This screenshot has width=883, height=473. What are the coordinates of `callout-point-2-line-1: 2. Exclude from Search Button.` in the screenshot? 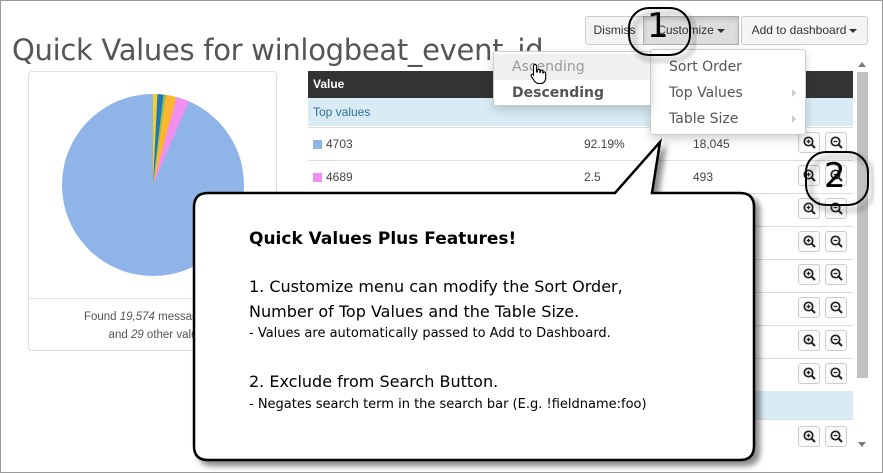 It's located at (374, 381).